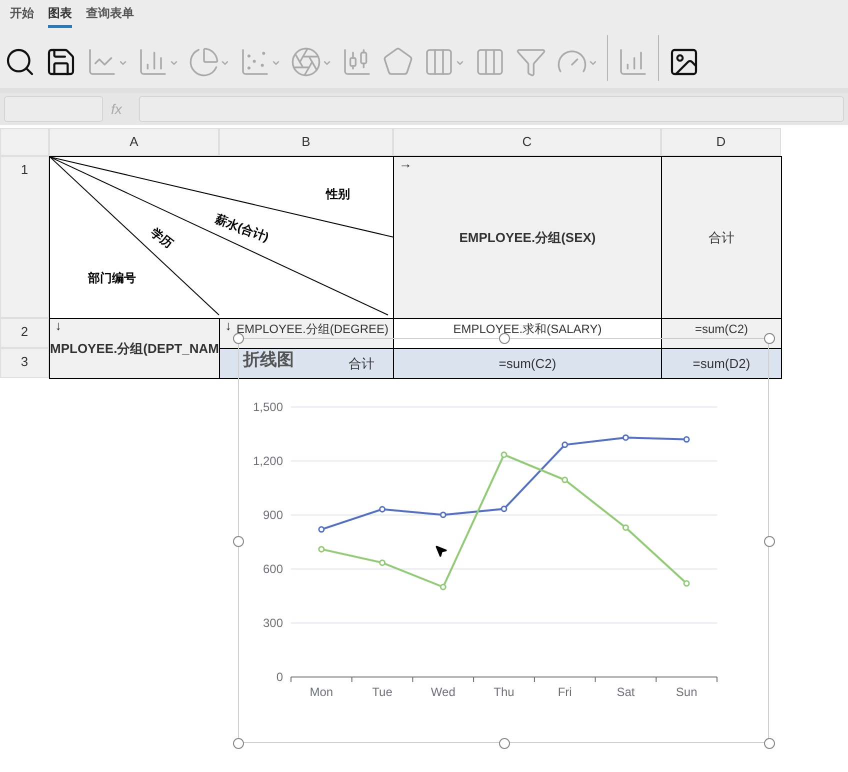 This screenshot has height=772, width=848. I want to click on row-header: 1, so click(24, 237).